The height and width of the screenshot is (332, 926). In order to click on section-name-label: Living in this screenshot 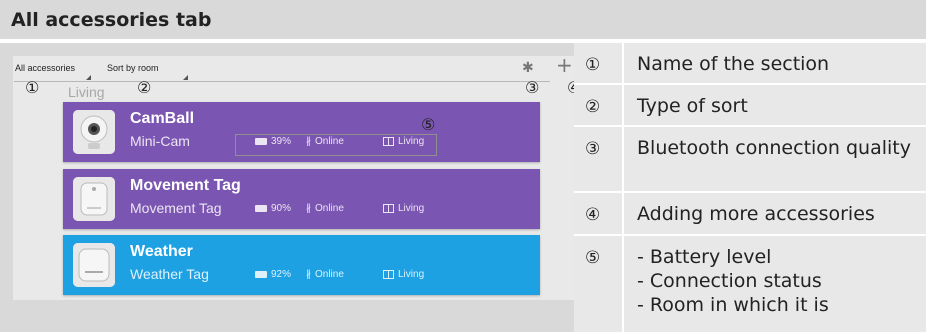, I will do `click(86, 92)`.